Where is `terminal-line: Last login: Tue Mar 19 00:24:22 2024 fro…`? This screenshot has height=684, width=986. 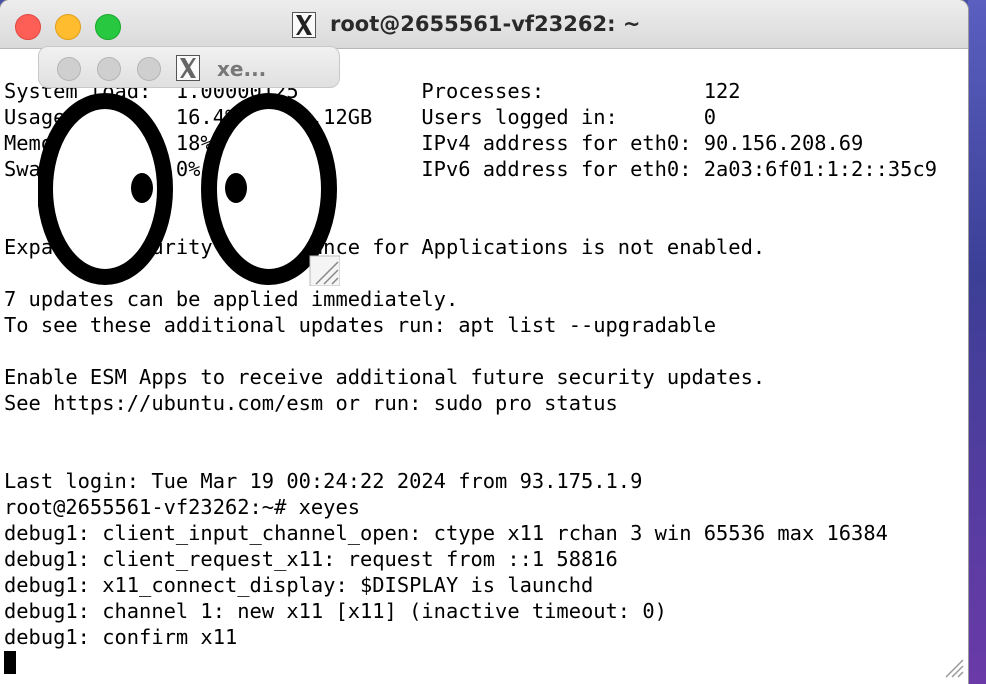
terminal-line: Last login: Tue Mar 19 00:24:22 2024 fro… is located at coordinates (323, 481).